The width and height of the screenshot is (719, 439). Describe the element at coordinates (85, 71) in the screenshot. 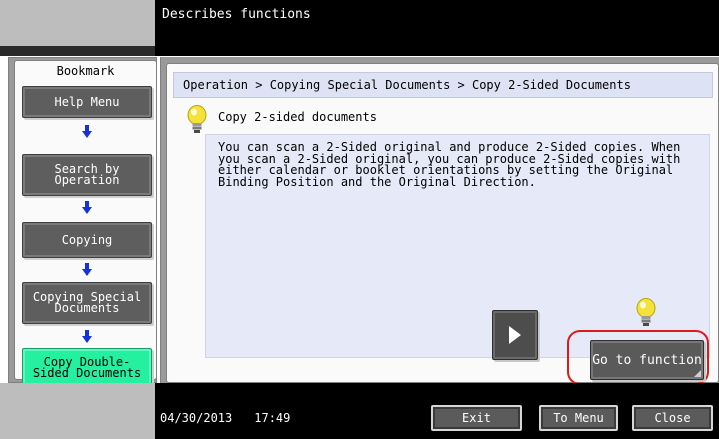

I see `bookmark-title: Bookmark` at that location.